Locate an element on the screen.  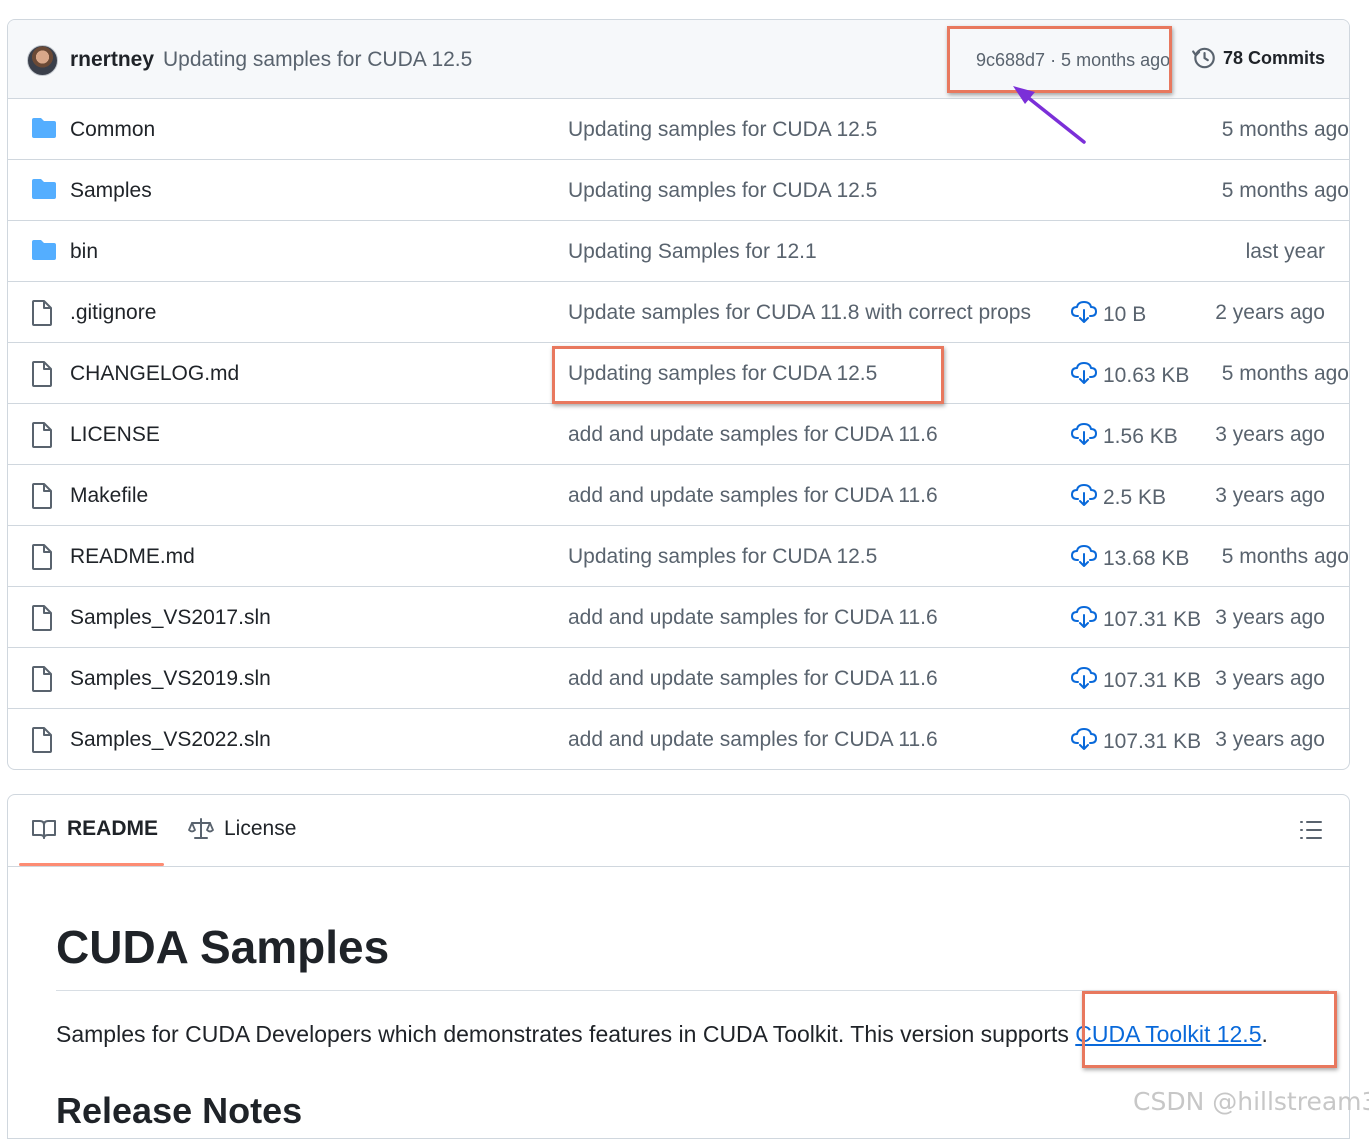
file-size-label: 13.68 KB is located at coordinates (1146, 558).